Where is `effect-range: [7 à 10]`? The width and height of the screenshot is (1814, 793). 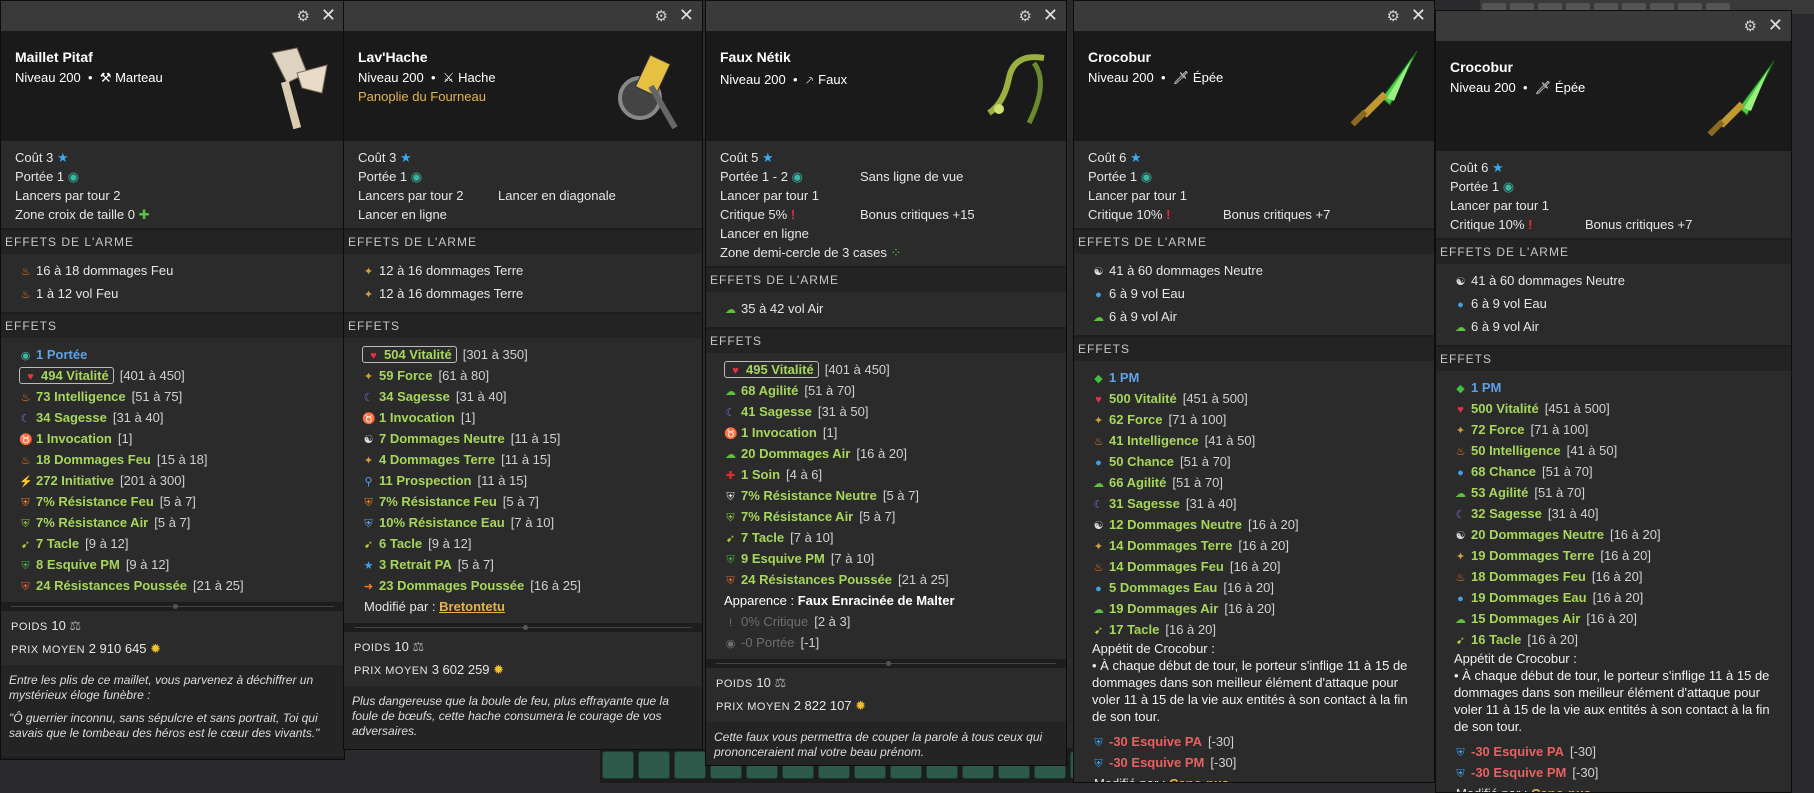
effect-range: [7 à 10] is located at coordinates (812, 537).